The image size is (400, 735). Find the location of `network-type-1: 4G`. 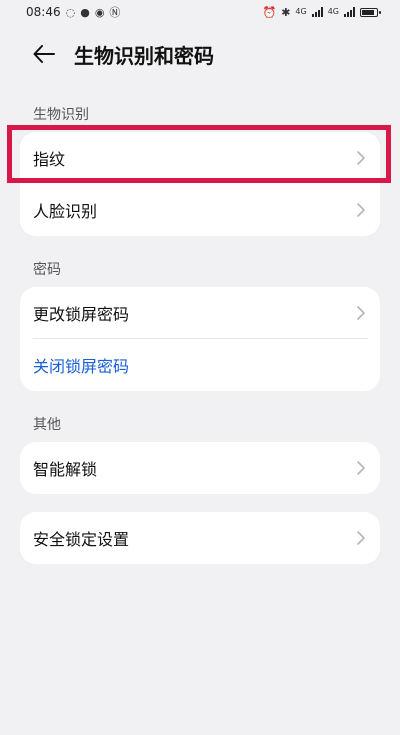

network-type-1: 4G is located at coordinates (301, 11).